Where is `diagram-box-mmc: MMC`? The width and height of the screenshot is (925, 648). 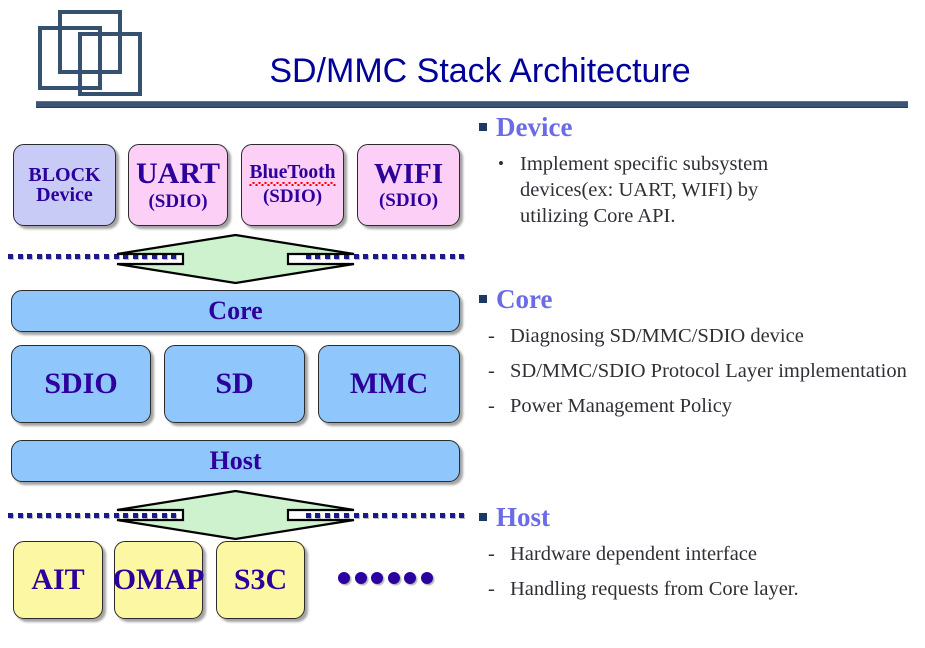 diagram-box-mmc: MMC is located at coordinates (389, 384).